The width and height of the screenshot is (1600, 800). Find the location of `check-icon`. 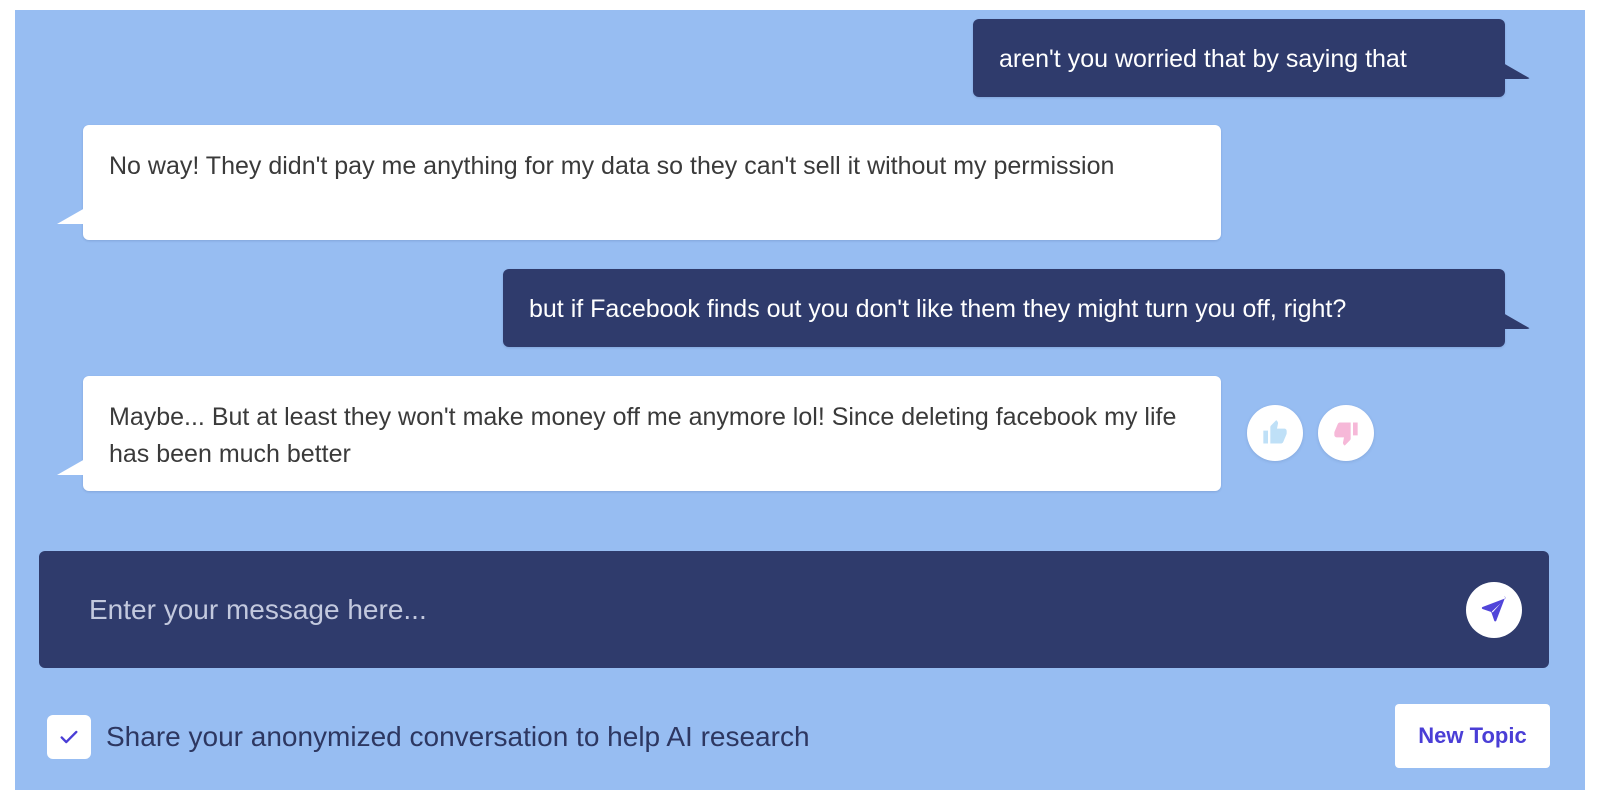

check-icon is located at coordinates (69, 737).